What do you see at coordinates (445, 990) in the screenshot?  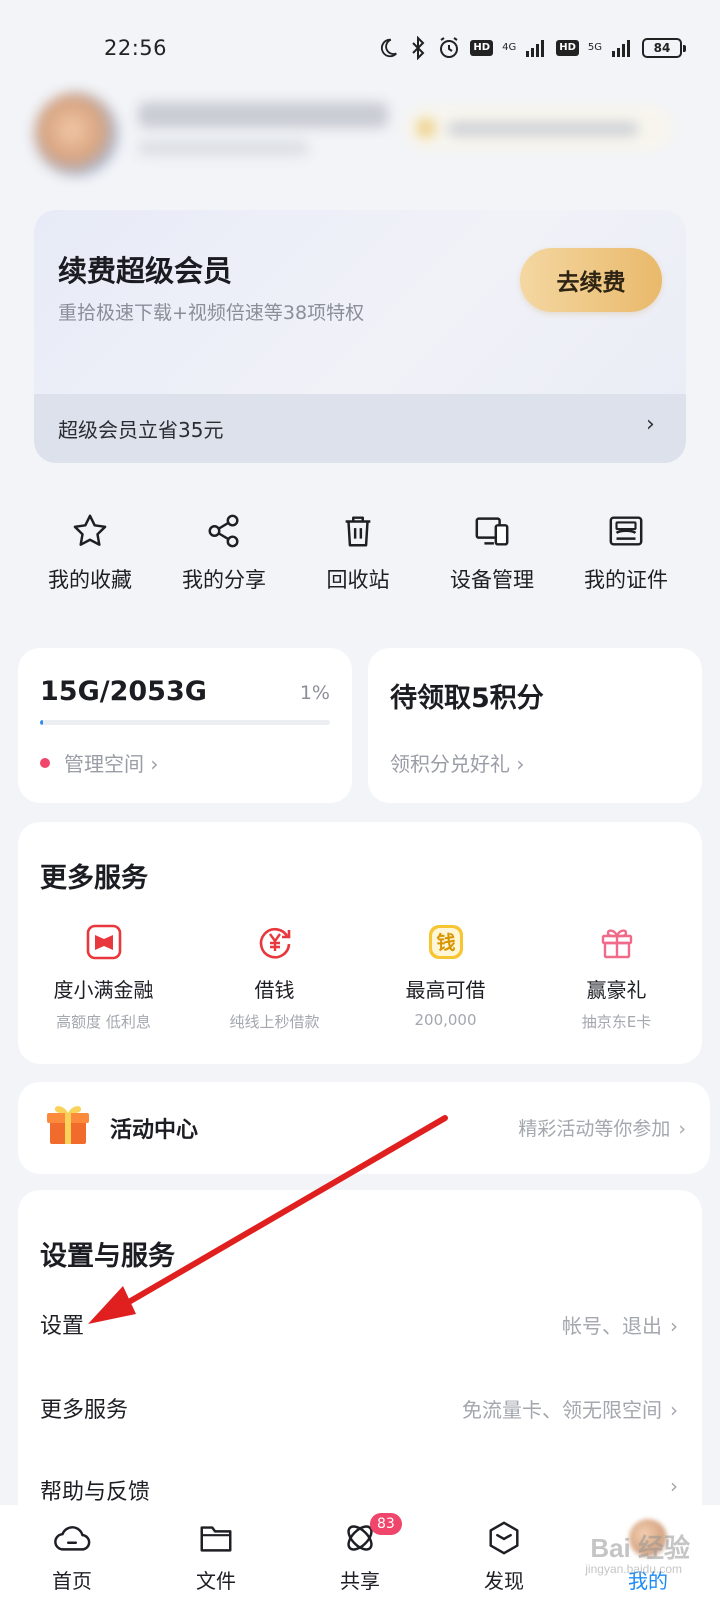 I see `service-name: 最高可借` at bounding box center [445, 990].